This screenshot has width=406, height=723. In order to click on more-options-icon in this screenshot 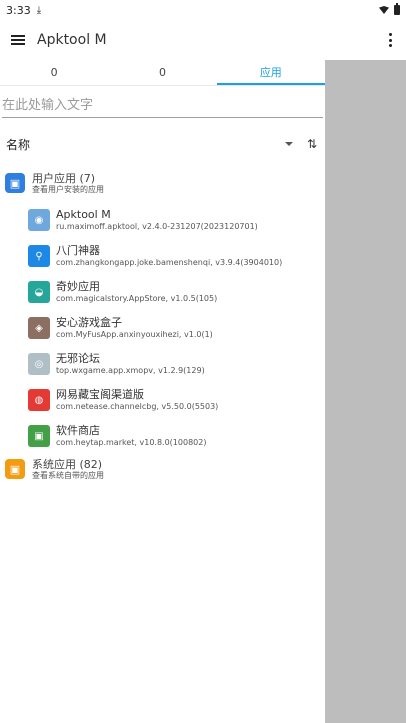, I will do `click(390, 40)`.